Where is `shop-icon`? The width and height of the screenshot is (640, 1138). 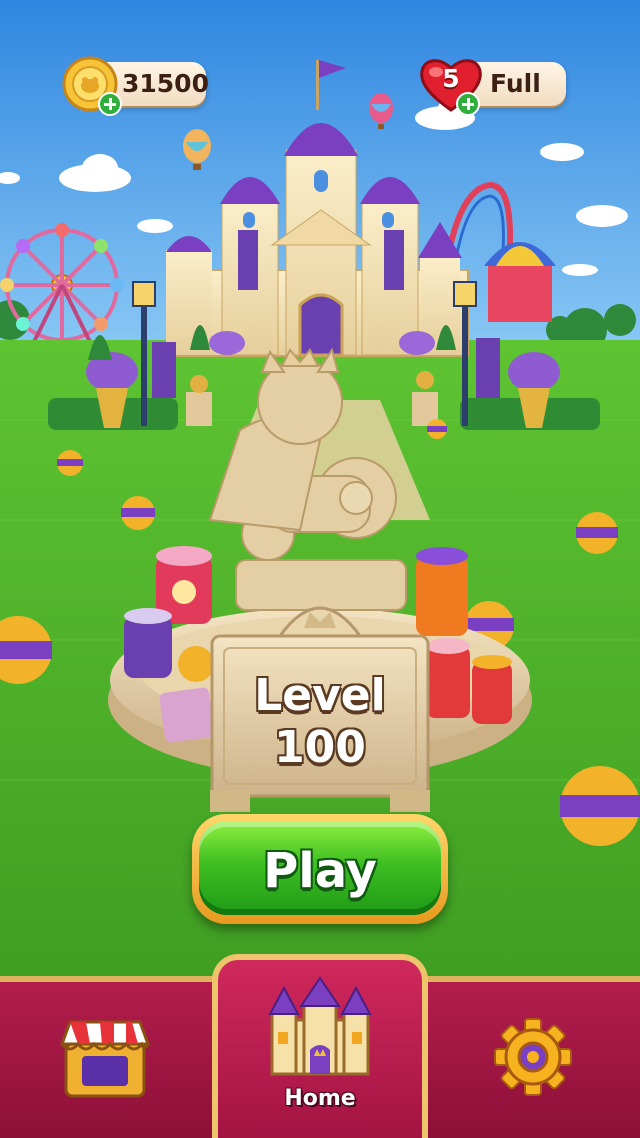
shop-icon is located at coordinates (105, 1057).